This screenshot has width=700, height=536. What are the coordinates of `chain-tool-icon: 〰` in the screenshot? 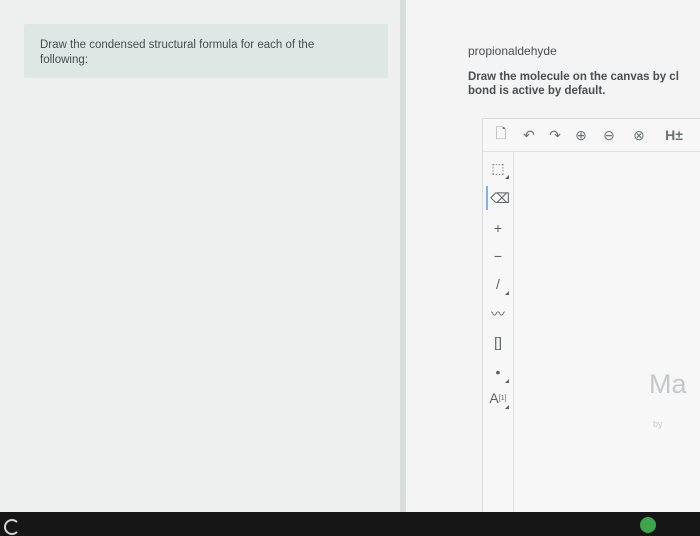 It's located at (498, 314).